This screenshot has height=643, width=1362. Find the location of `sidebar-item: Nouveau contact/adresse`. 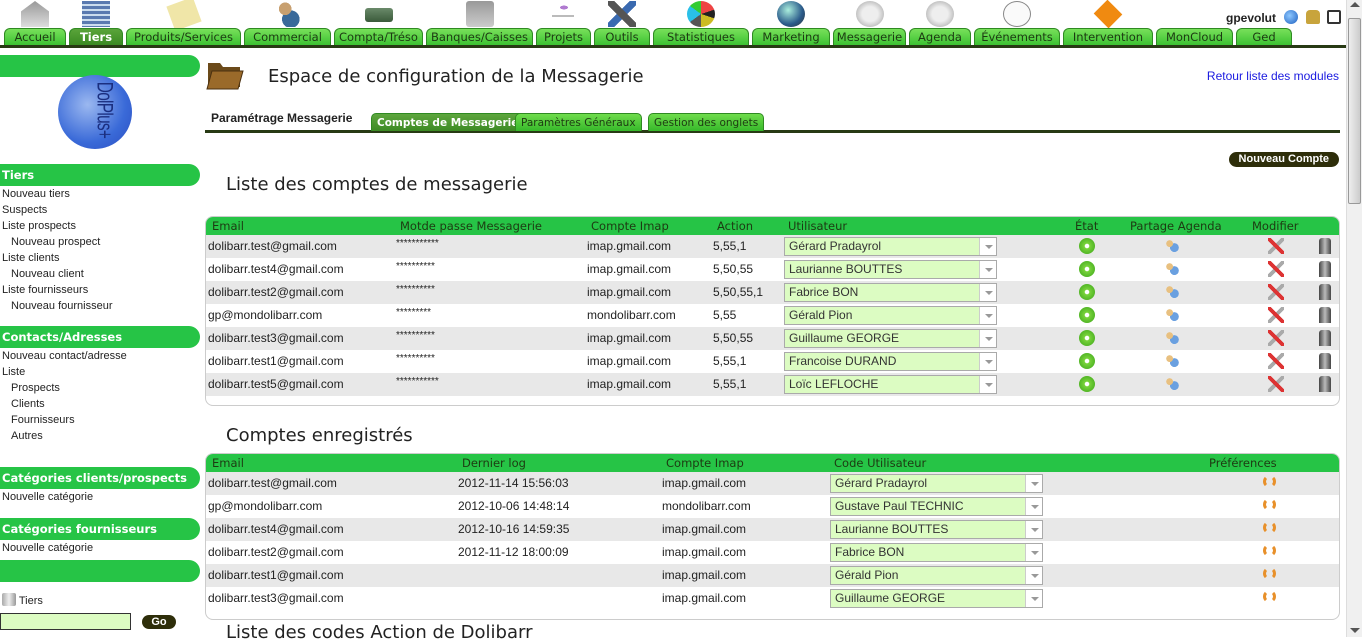

sidebar-item: Nouveau contact/adresse is located at coordinates (100, 356).